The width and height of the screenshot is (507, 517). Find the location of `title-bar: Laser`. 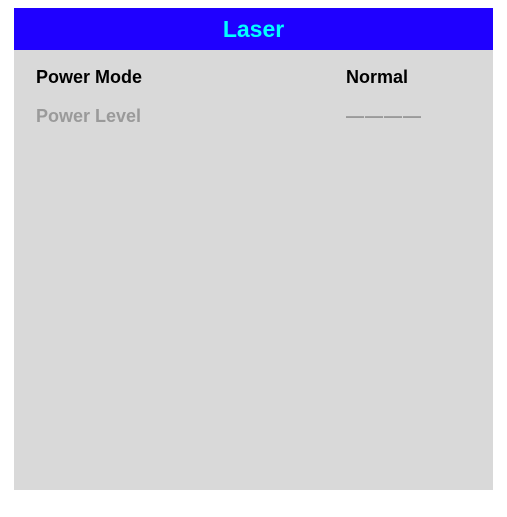

title-bar: Laser is located at coordinates (253, 29).